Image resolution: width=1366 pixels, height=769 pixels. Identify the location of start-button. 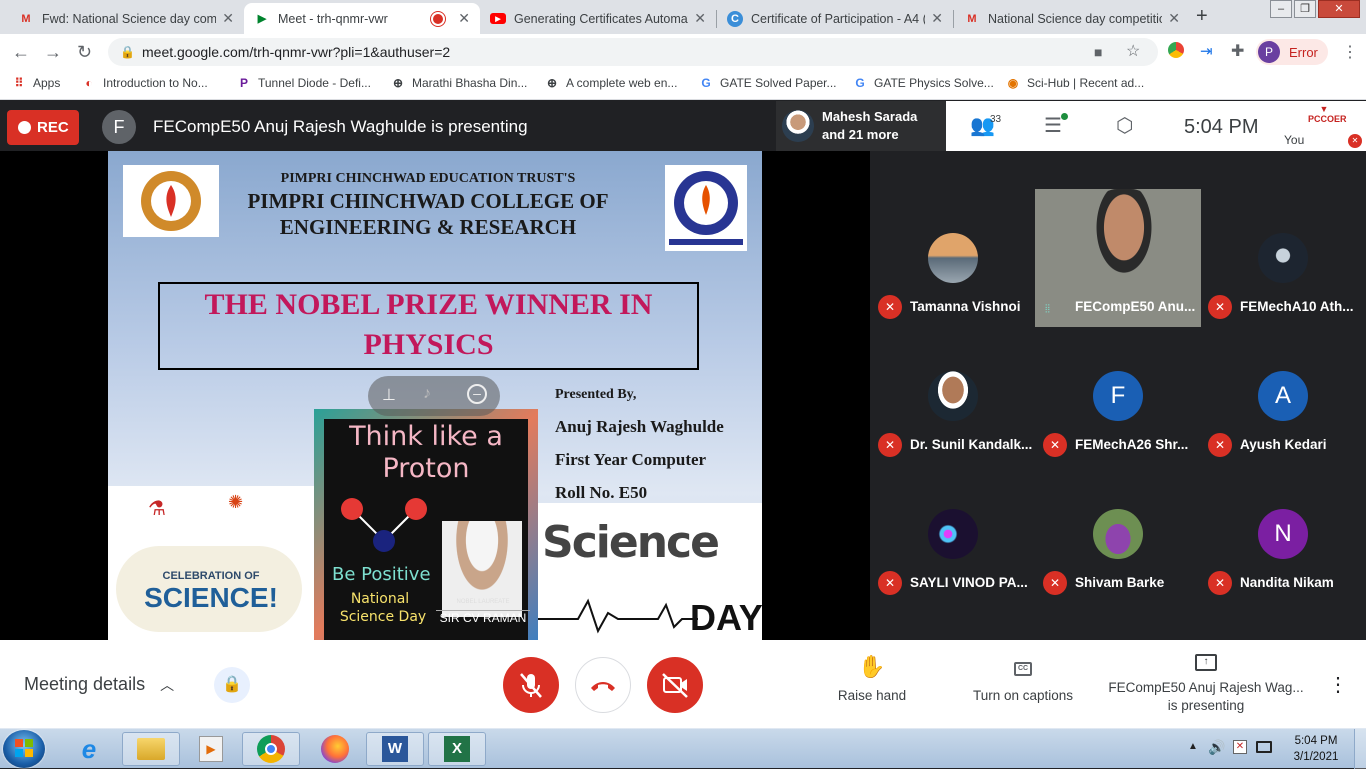
(24, 749).